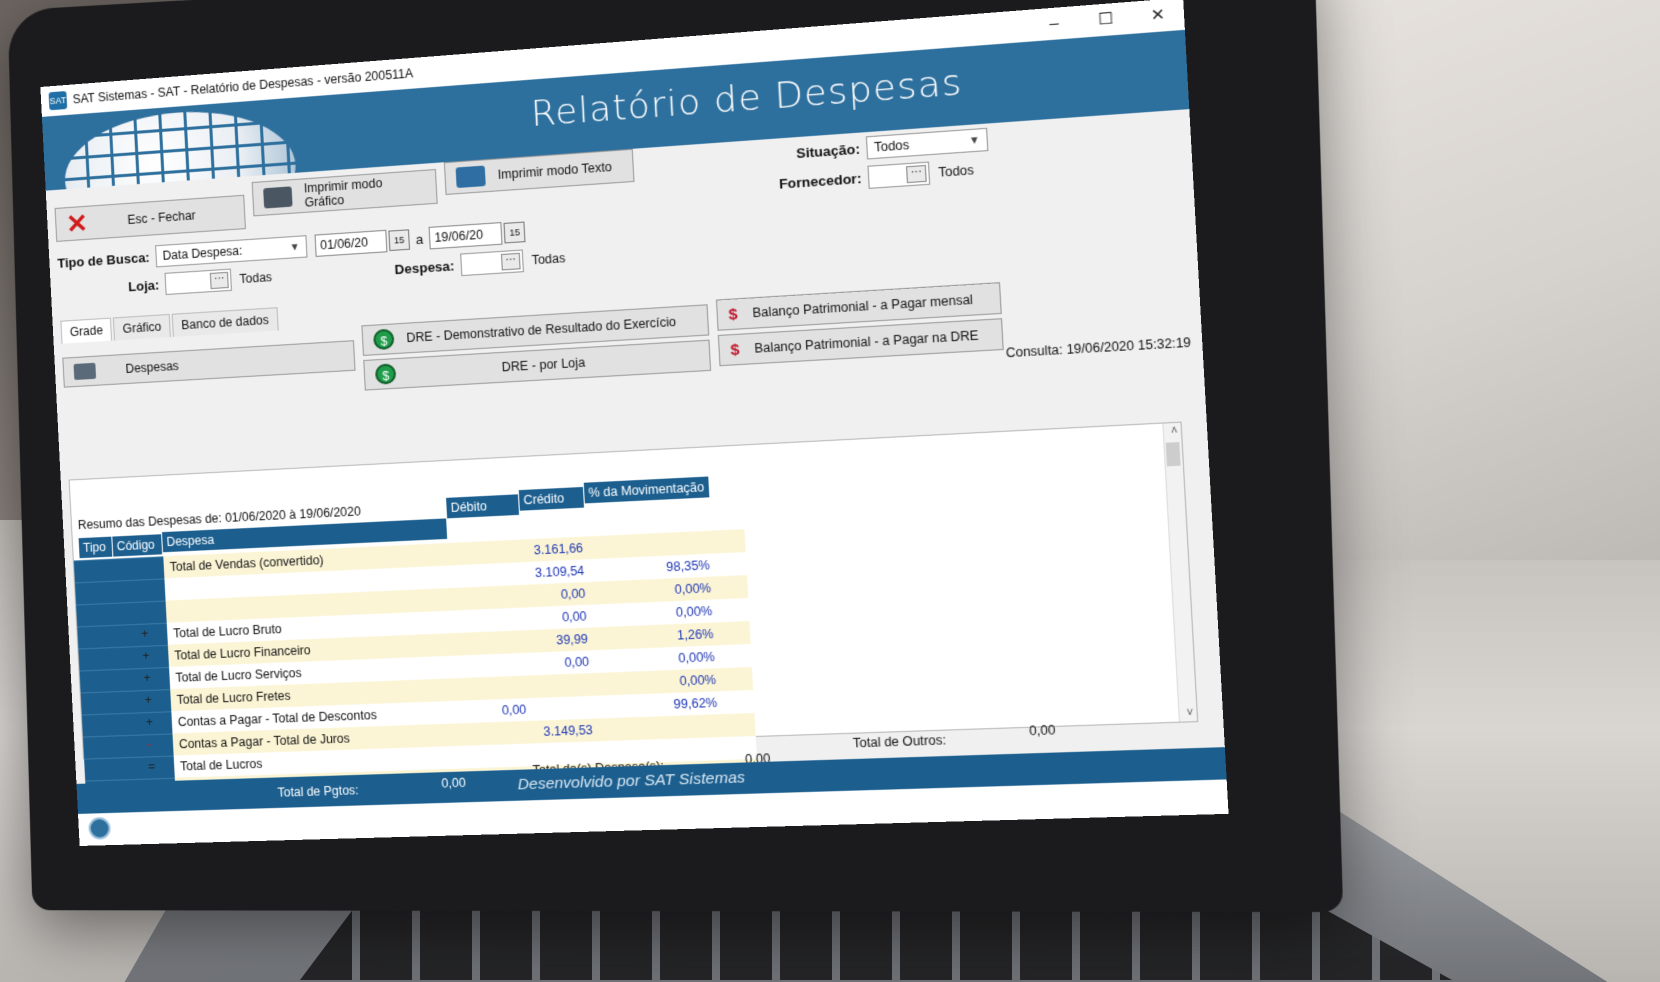 This screenshot has width=1660, height=982. Describe the element at coordinates (866, 342) in the screenshot. I see `balanco-dre-label: Balanço Patrimonial - a Pagar na DRE` at that location.